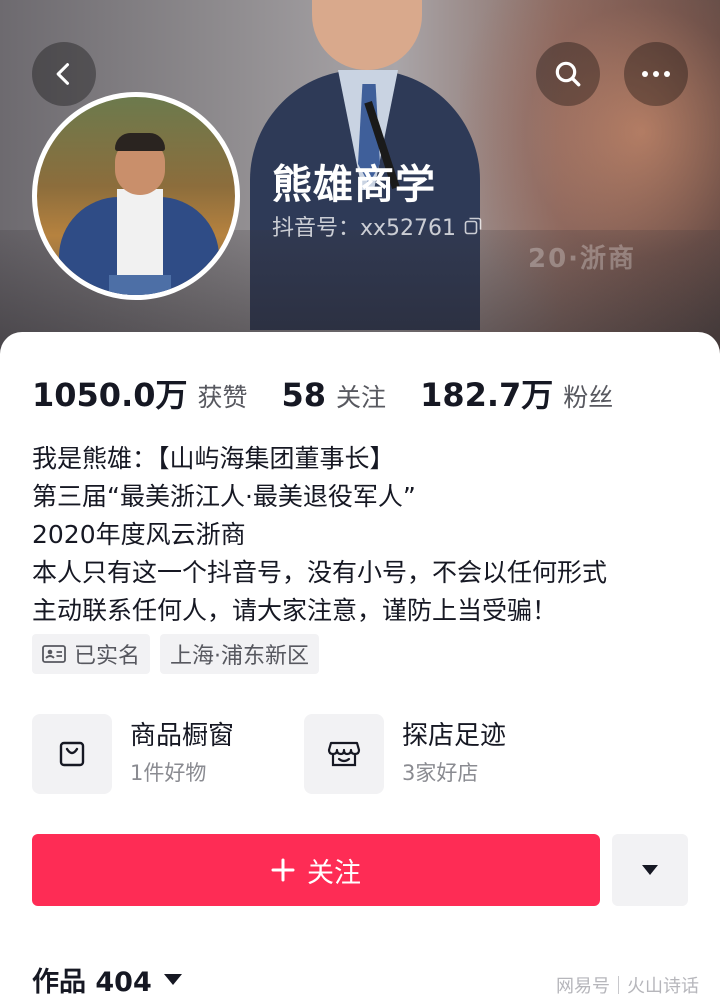 This screenshot has width=720, height=1007. What do you see at coordinates (110, 395) in the screenshot?
I see `stat-likes-value: 1050.0万` at bounding box center [110, 395].